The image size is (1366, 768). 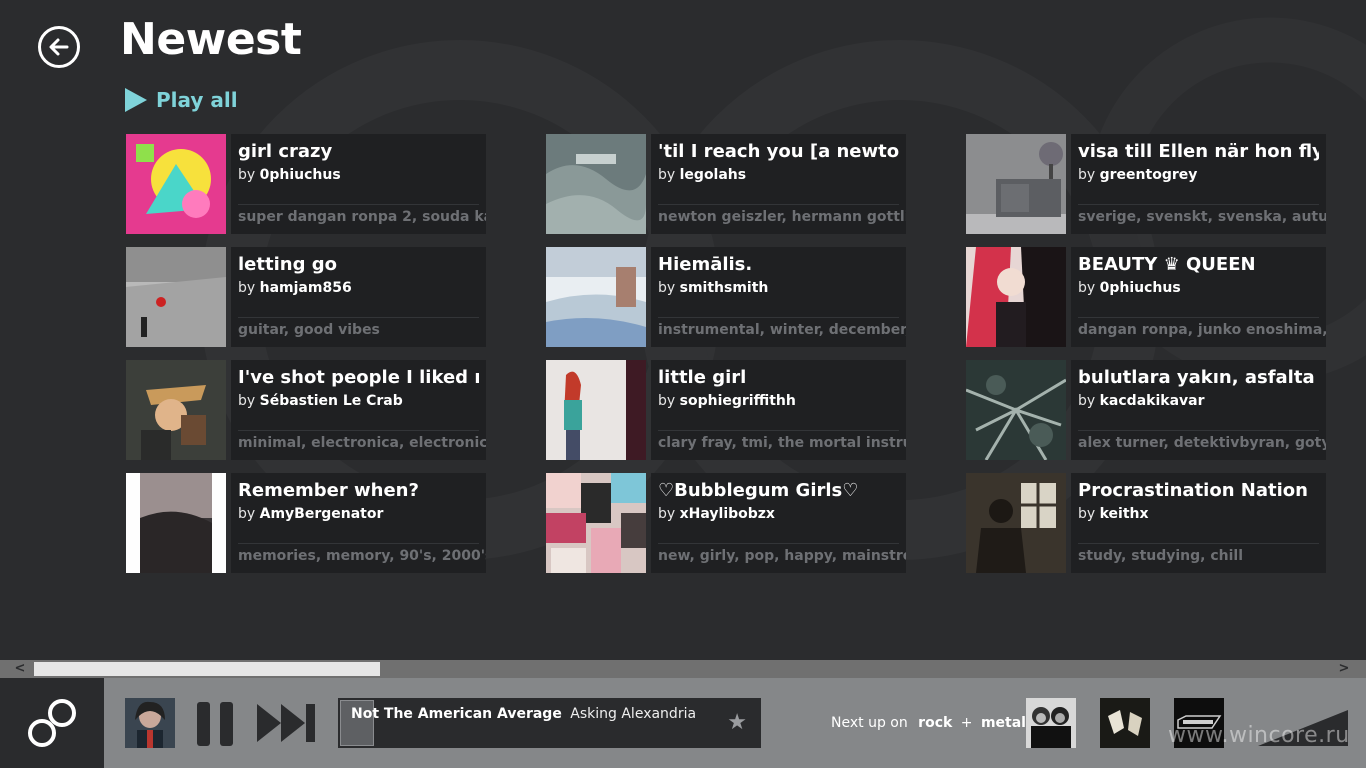 I want to click on playlist-title: Remember when?, so click(x=328, y=490).